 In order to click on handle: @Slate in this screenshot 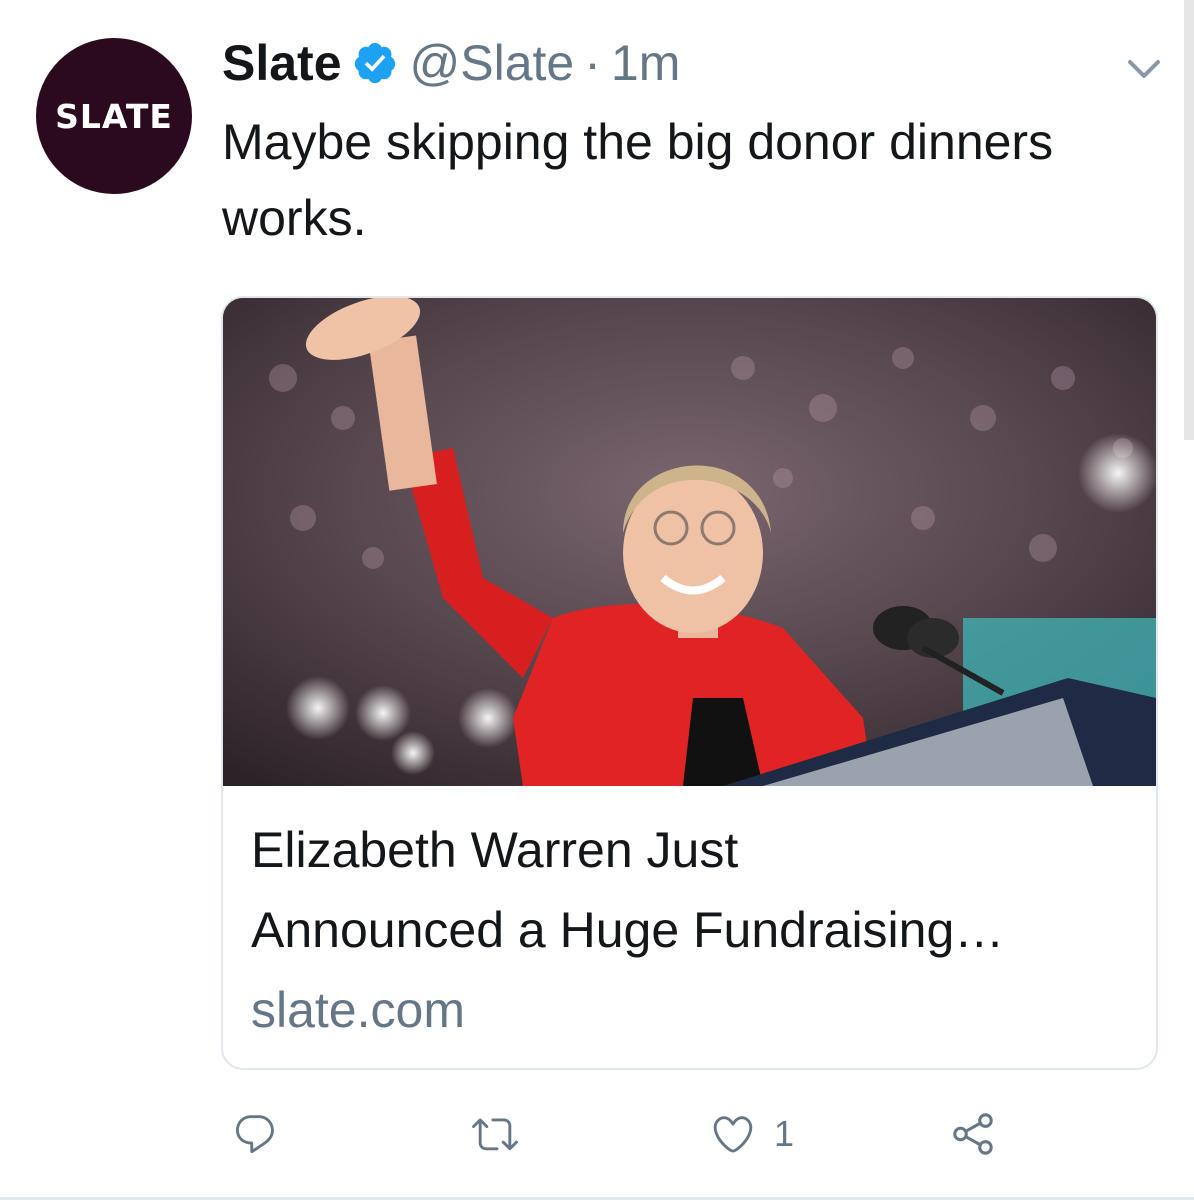, I will do `click(492, 63)`.